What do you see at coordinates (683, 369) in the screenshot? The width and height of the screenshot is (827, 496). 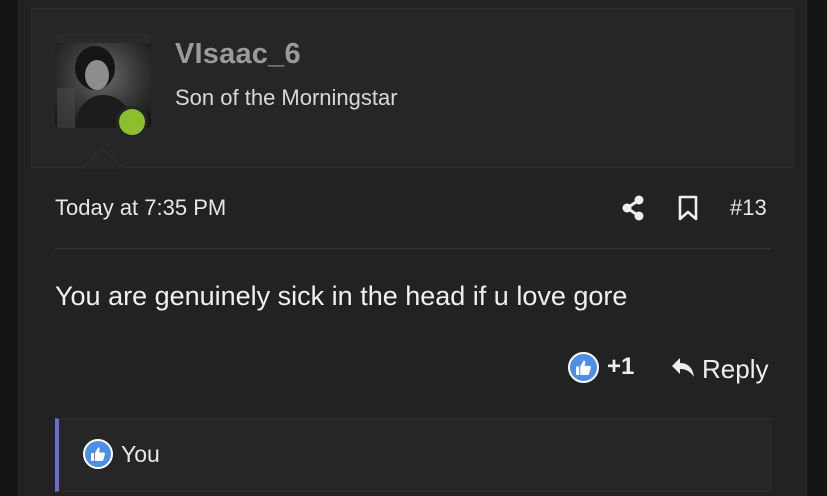 I see `reply-arrow-icon` at bounding box center [683, 369].